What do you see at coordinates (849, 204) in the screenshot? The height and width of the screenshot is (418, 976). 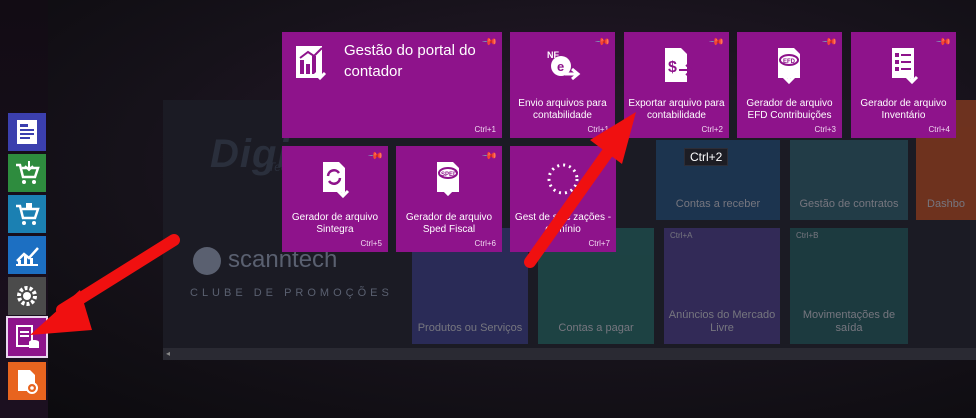 I see `bg-tile-label: Gestão de contratos` at bounding box center [849, 204].